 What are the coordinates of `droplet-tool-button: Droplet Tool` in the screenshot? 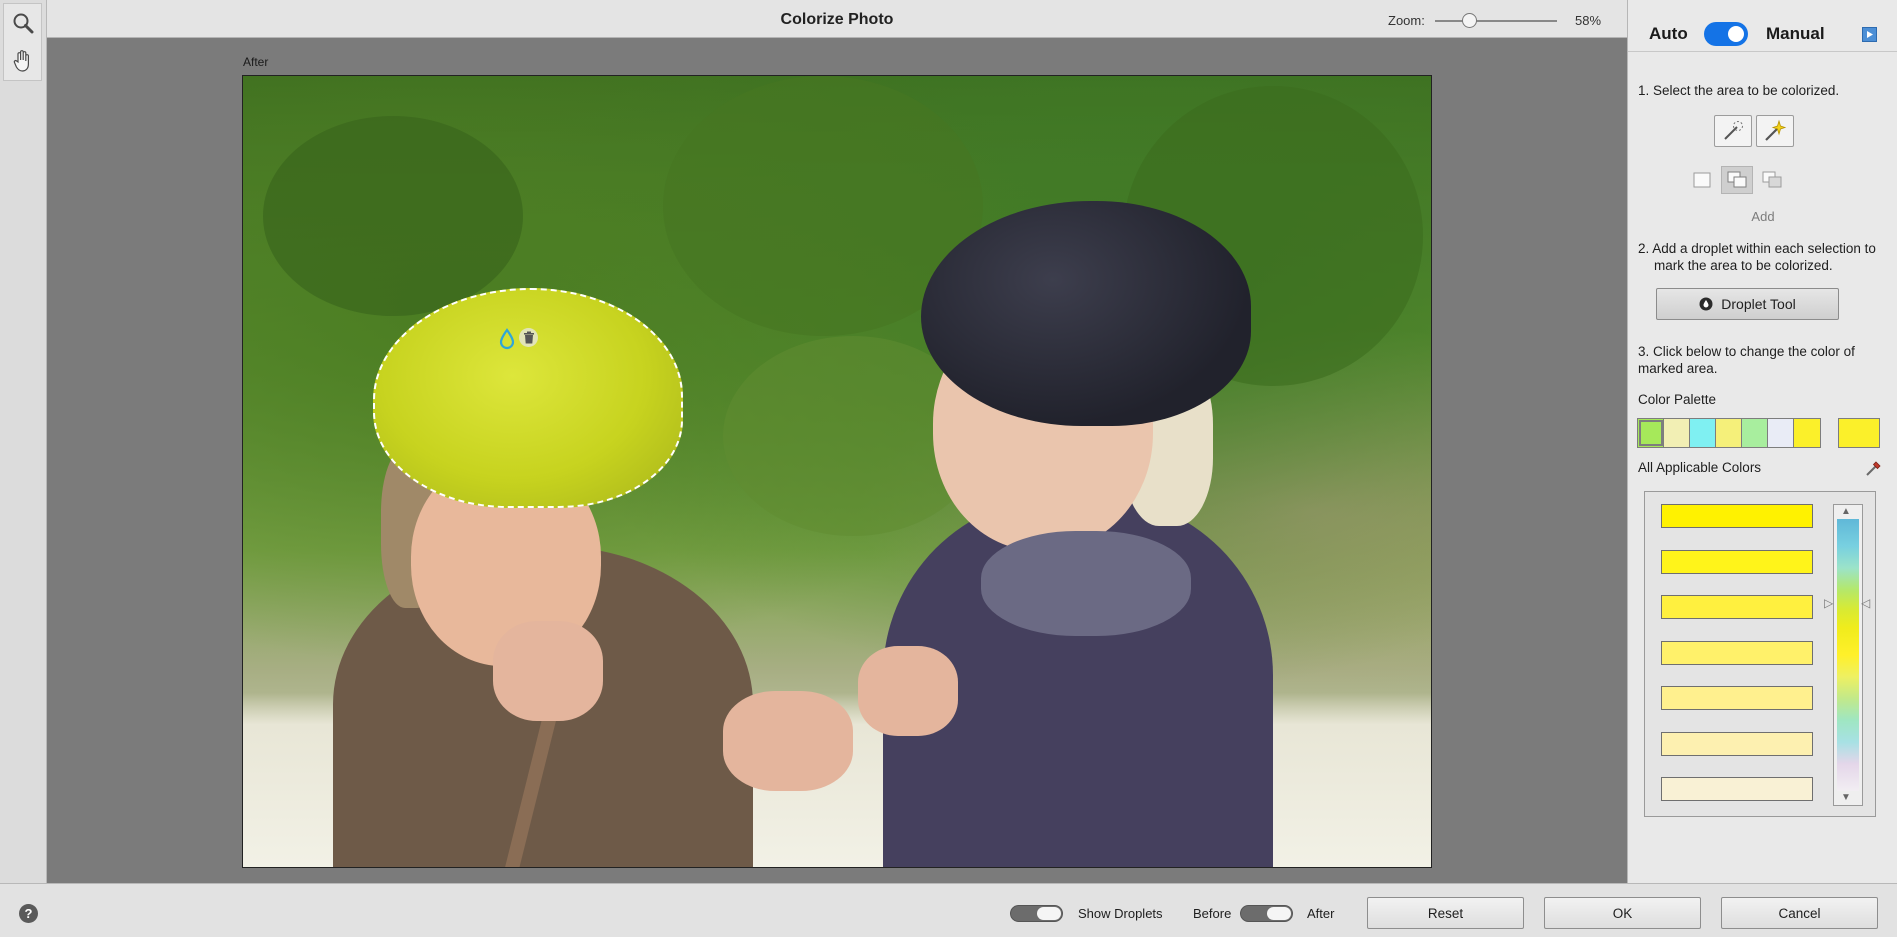 It's located at (1747, 304).